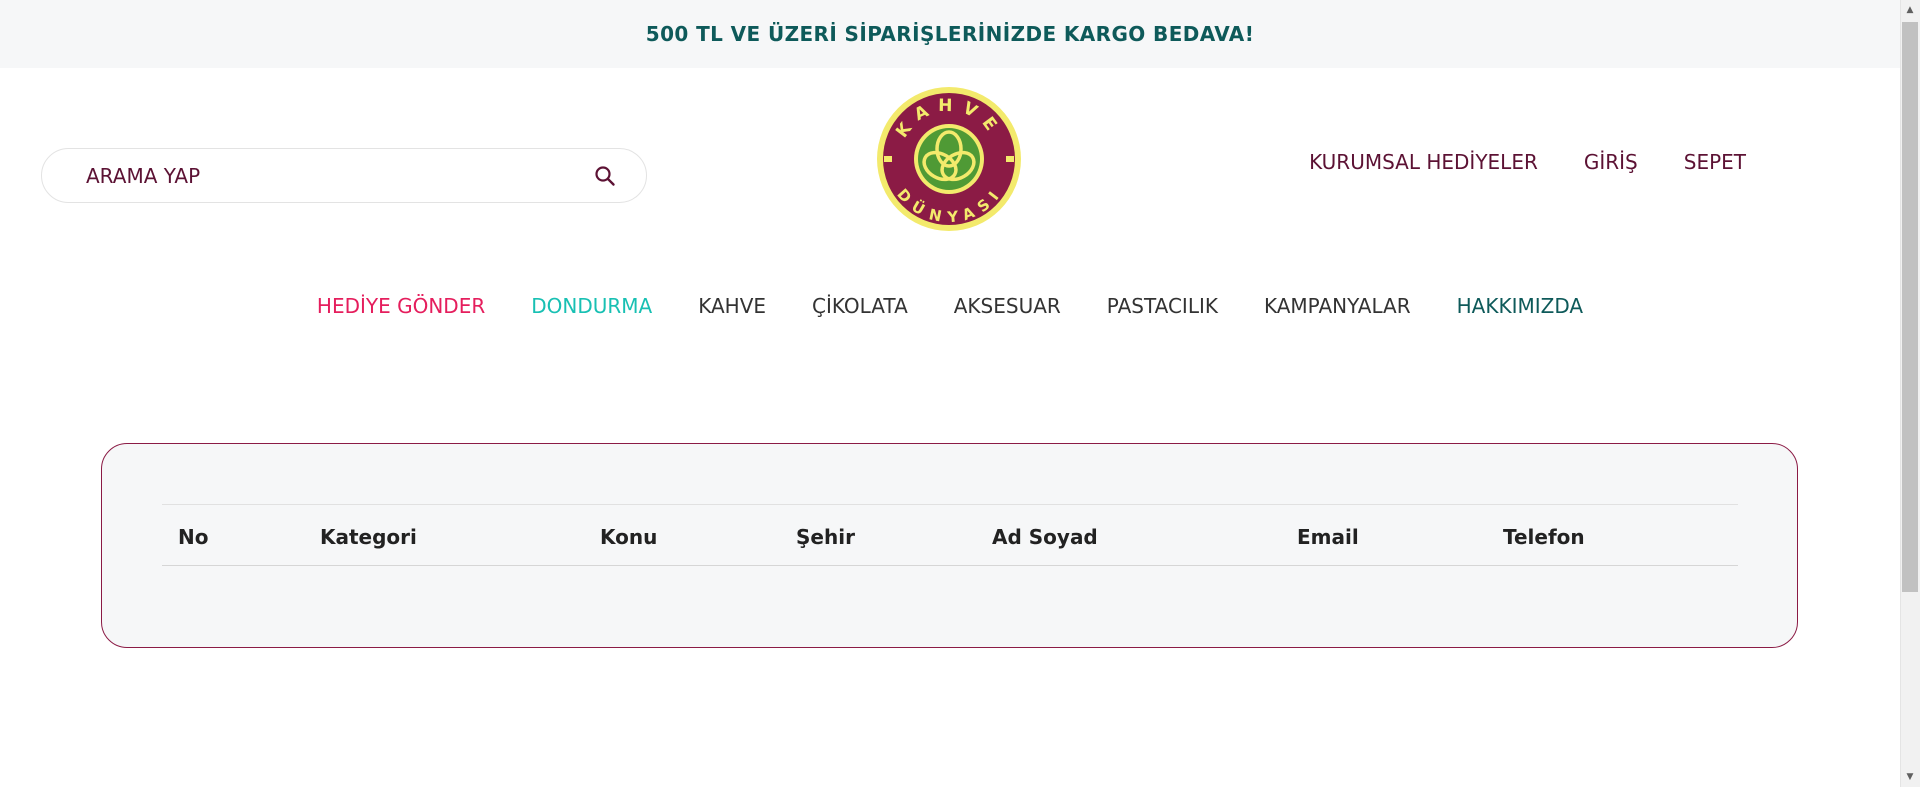 This screenshot has width=1920, height=787. I want to click on column-header-phone: Telefon, so click(1544, 537).